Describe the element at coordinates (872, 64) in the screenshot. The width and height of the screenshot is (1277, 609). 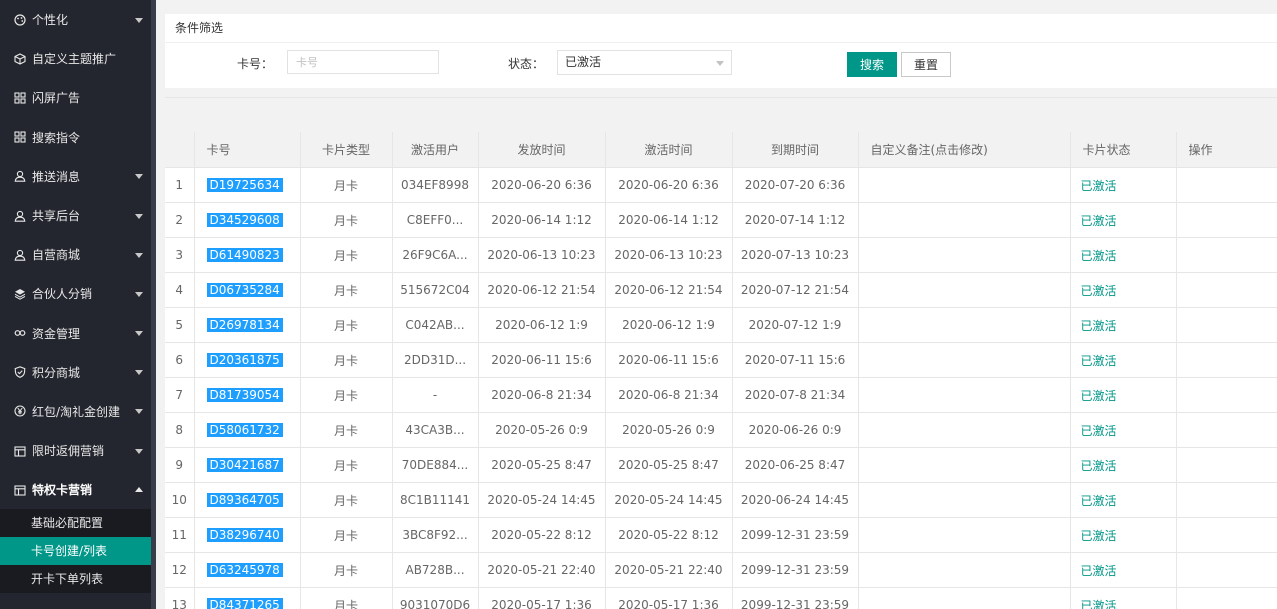
I see `search-button: 搜索` at that location.